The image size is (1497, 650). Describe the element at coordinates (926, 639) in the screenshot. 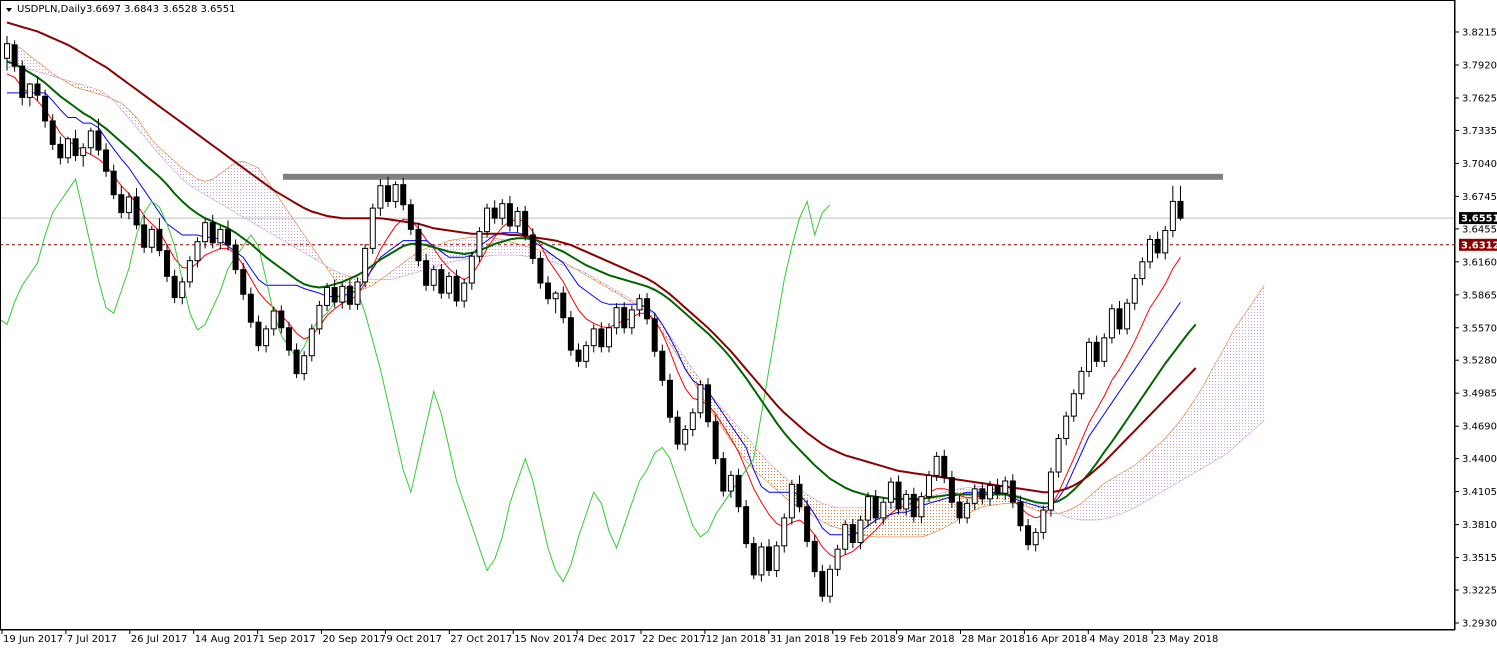

I see `time-tick-label: 9 Mar 2018` at that location.